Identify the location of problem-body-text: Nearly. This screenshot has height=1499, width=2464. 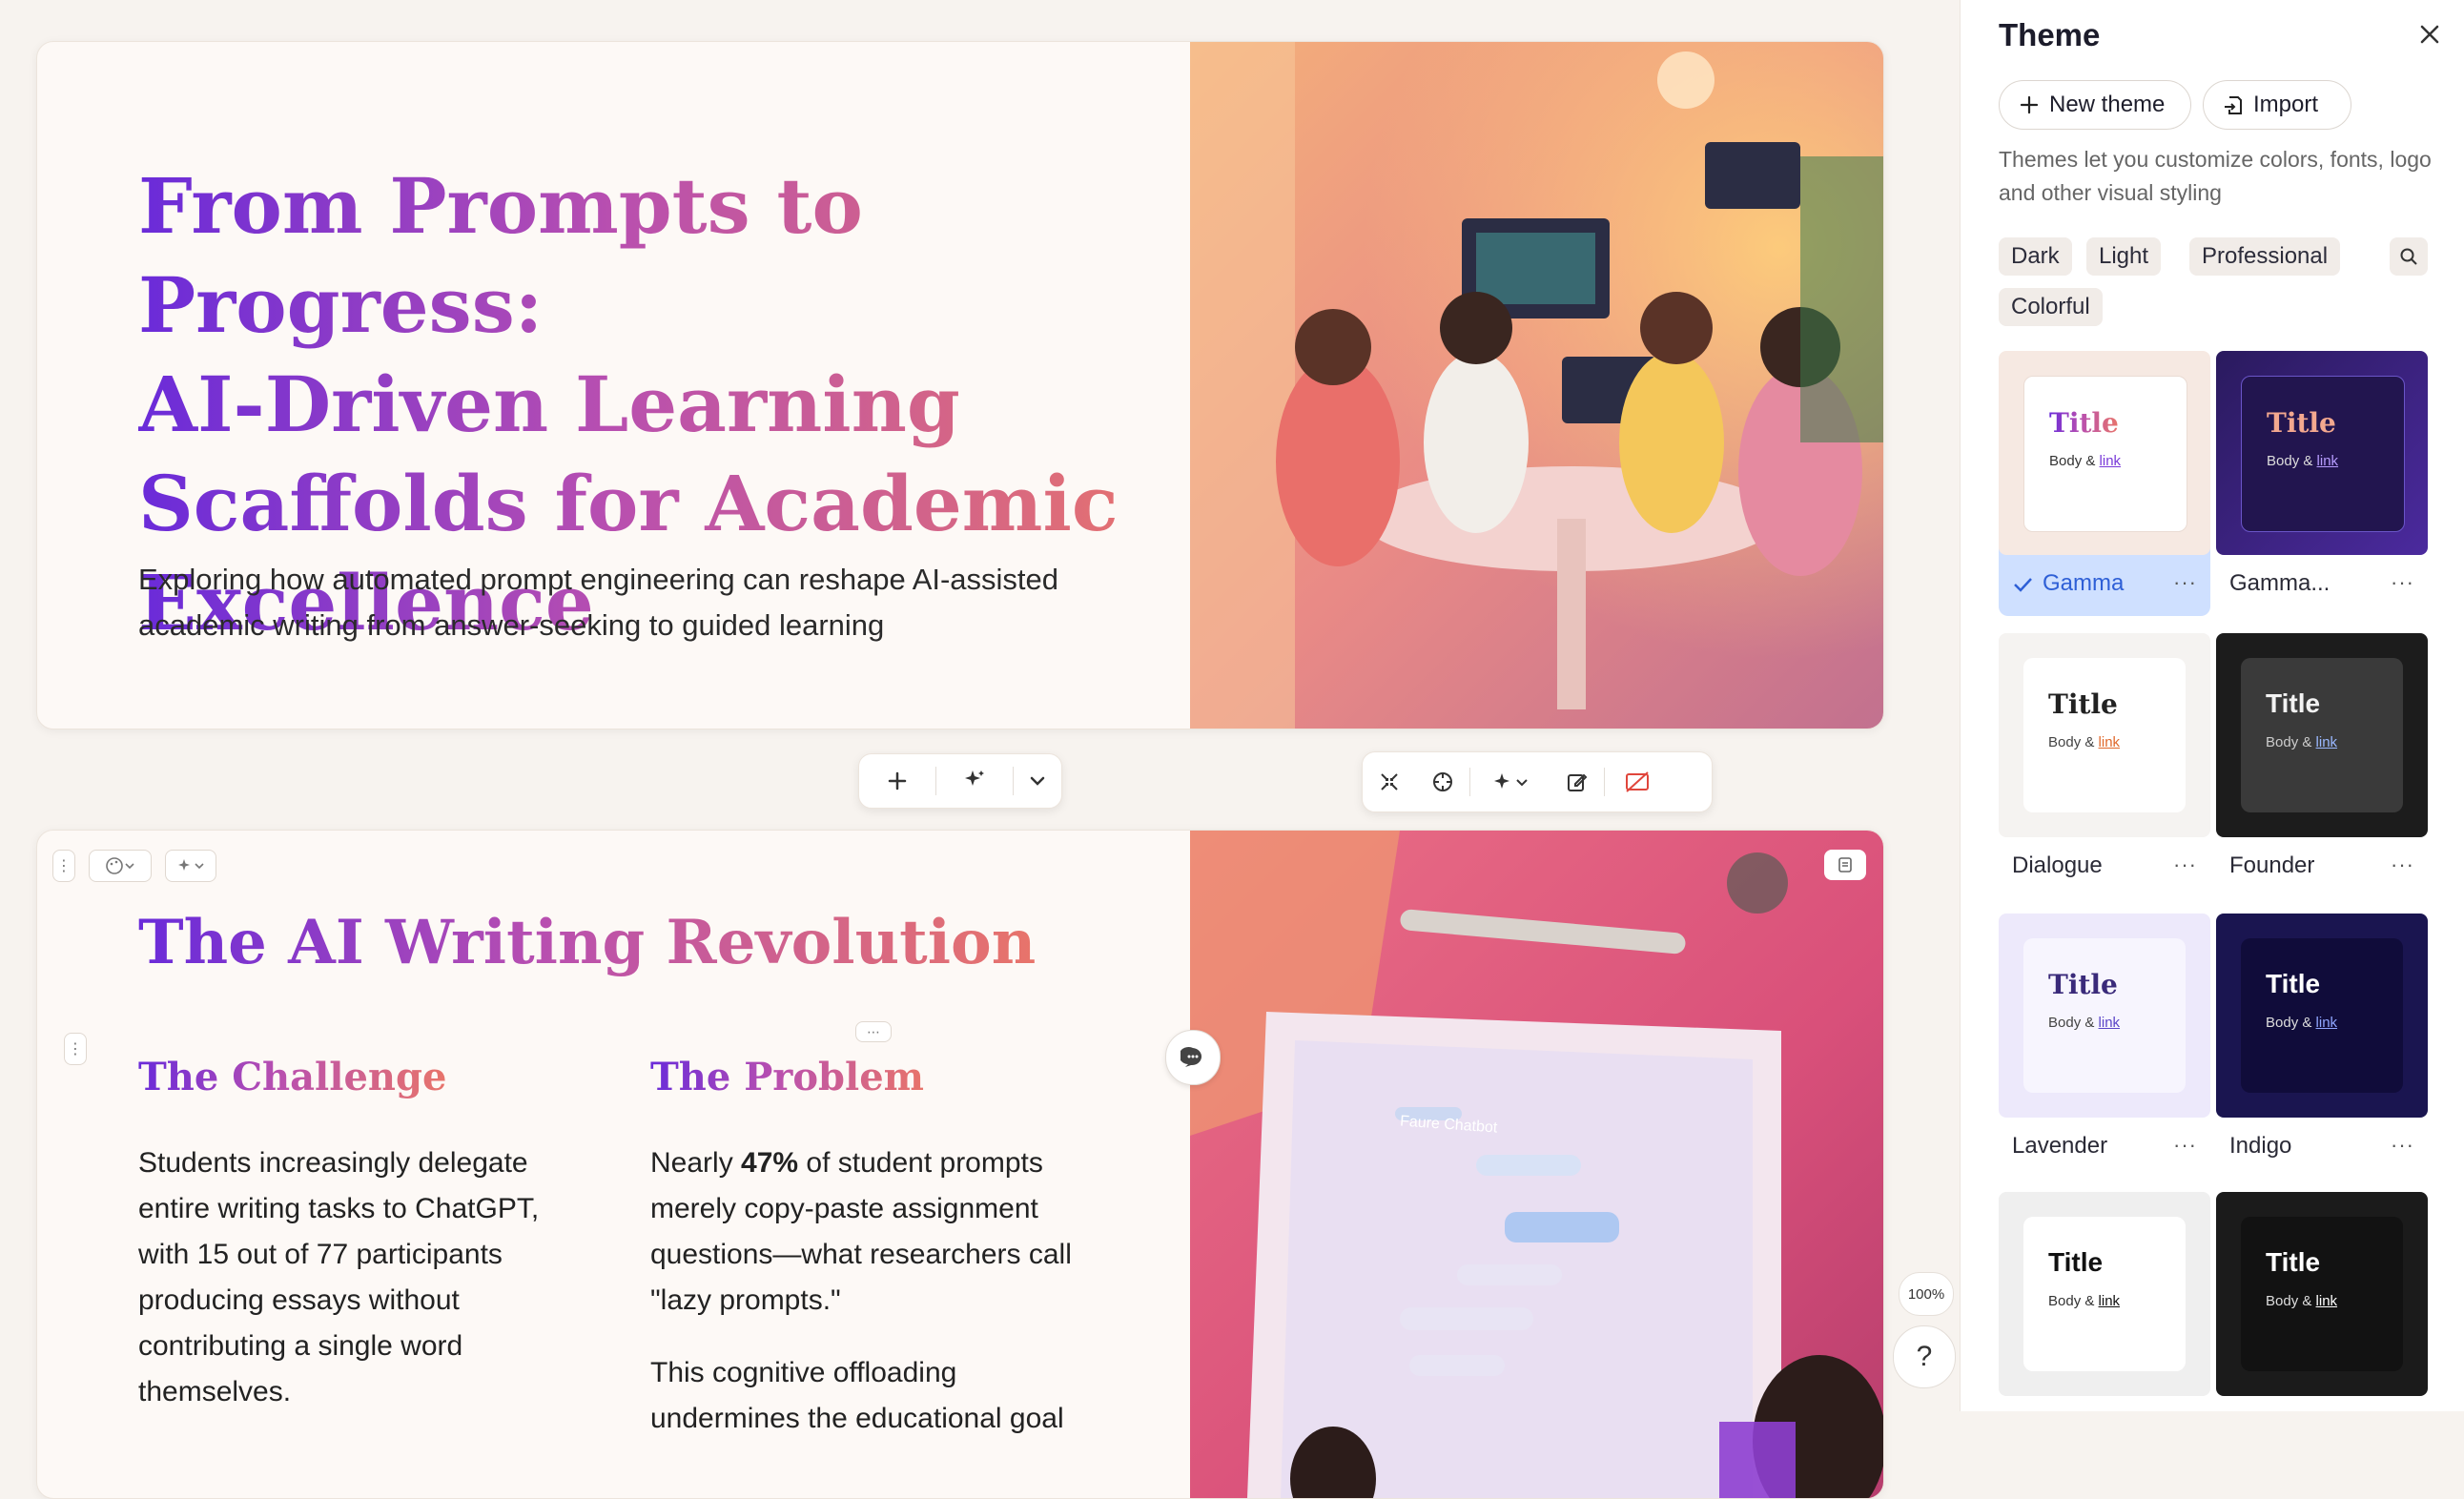
(696, 1163).